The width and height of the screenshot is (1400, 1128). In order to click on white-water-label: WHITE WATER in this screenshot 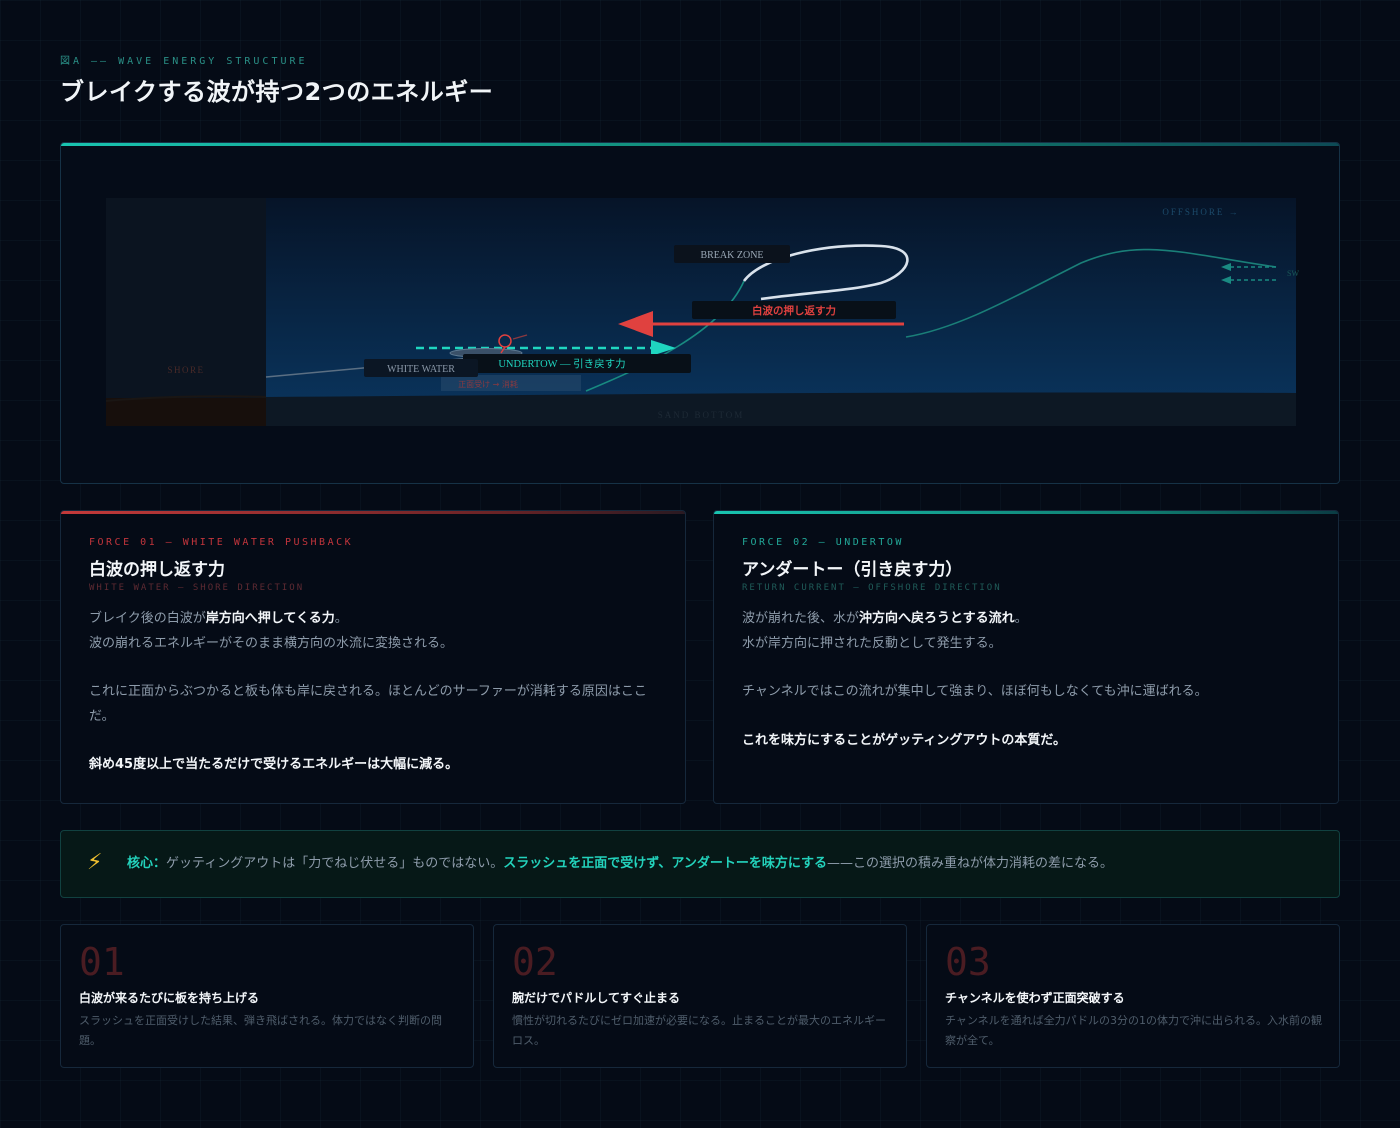, I will do `click(421, 369)`.